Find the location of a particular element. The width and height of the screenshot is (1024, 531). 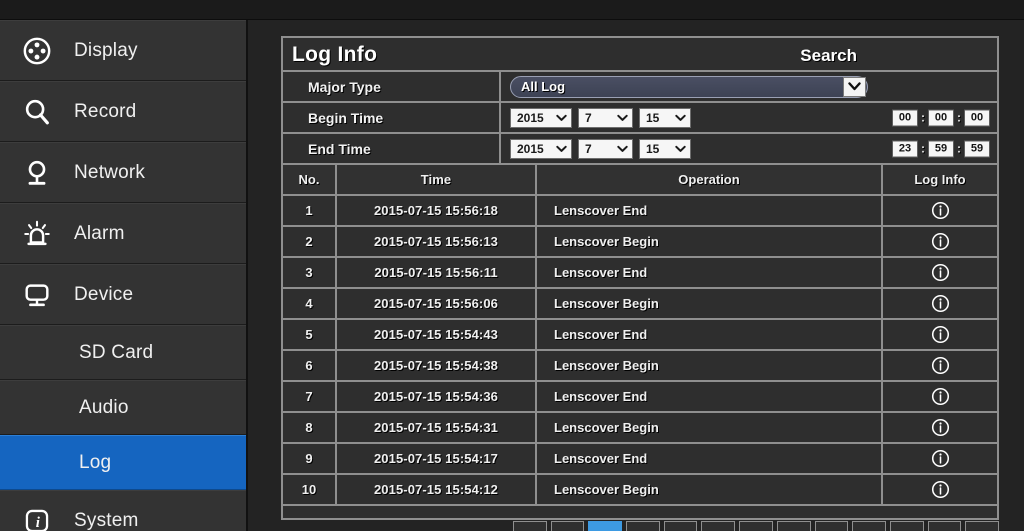

major-type-value: All Log is located at coordinates (543, 86).